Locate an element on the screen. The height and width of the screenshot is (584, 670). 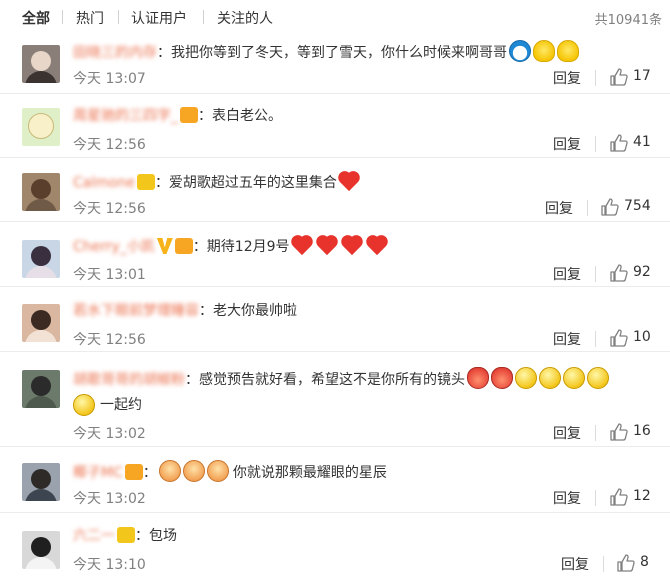
username: 周星驰的三四字_ is located at coordinates (125, 116).